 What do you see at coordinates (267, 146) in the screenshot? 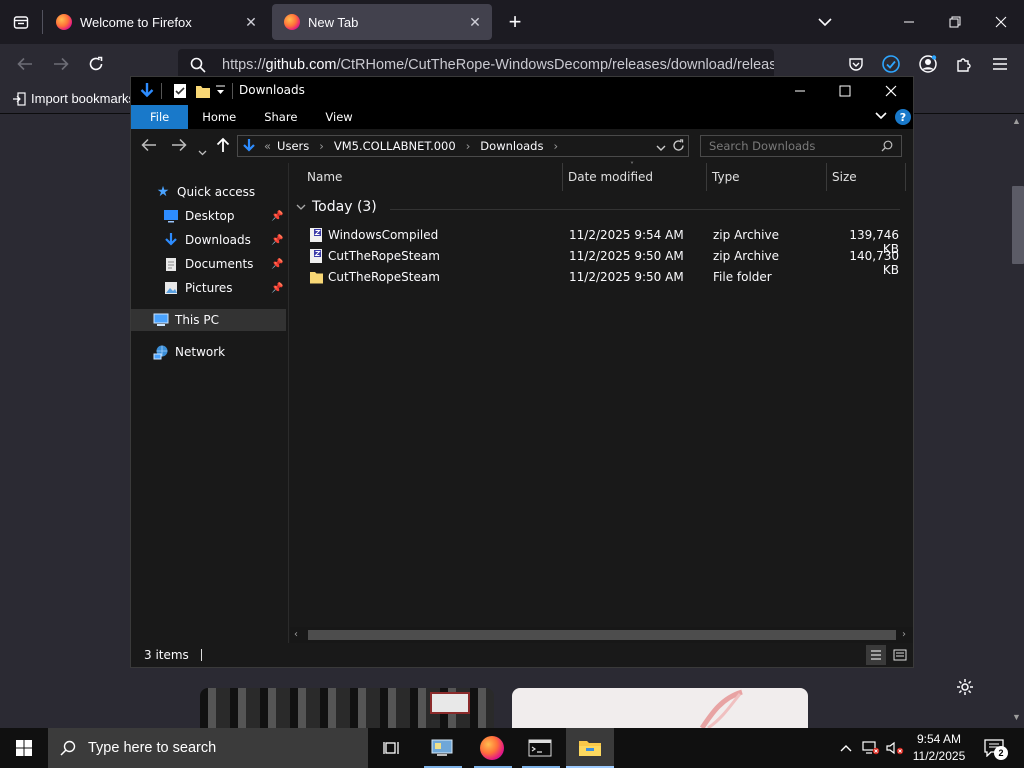
I see `breadcrumb-overflow-icon: «` at bounding box center [267, 146].